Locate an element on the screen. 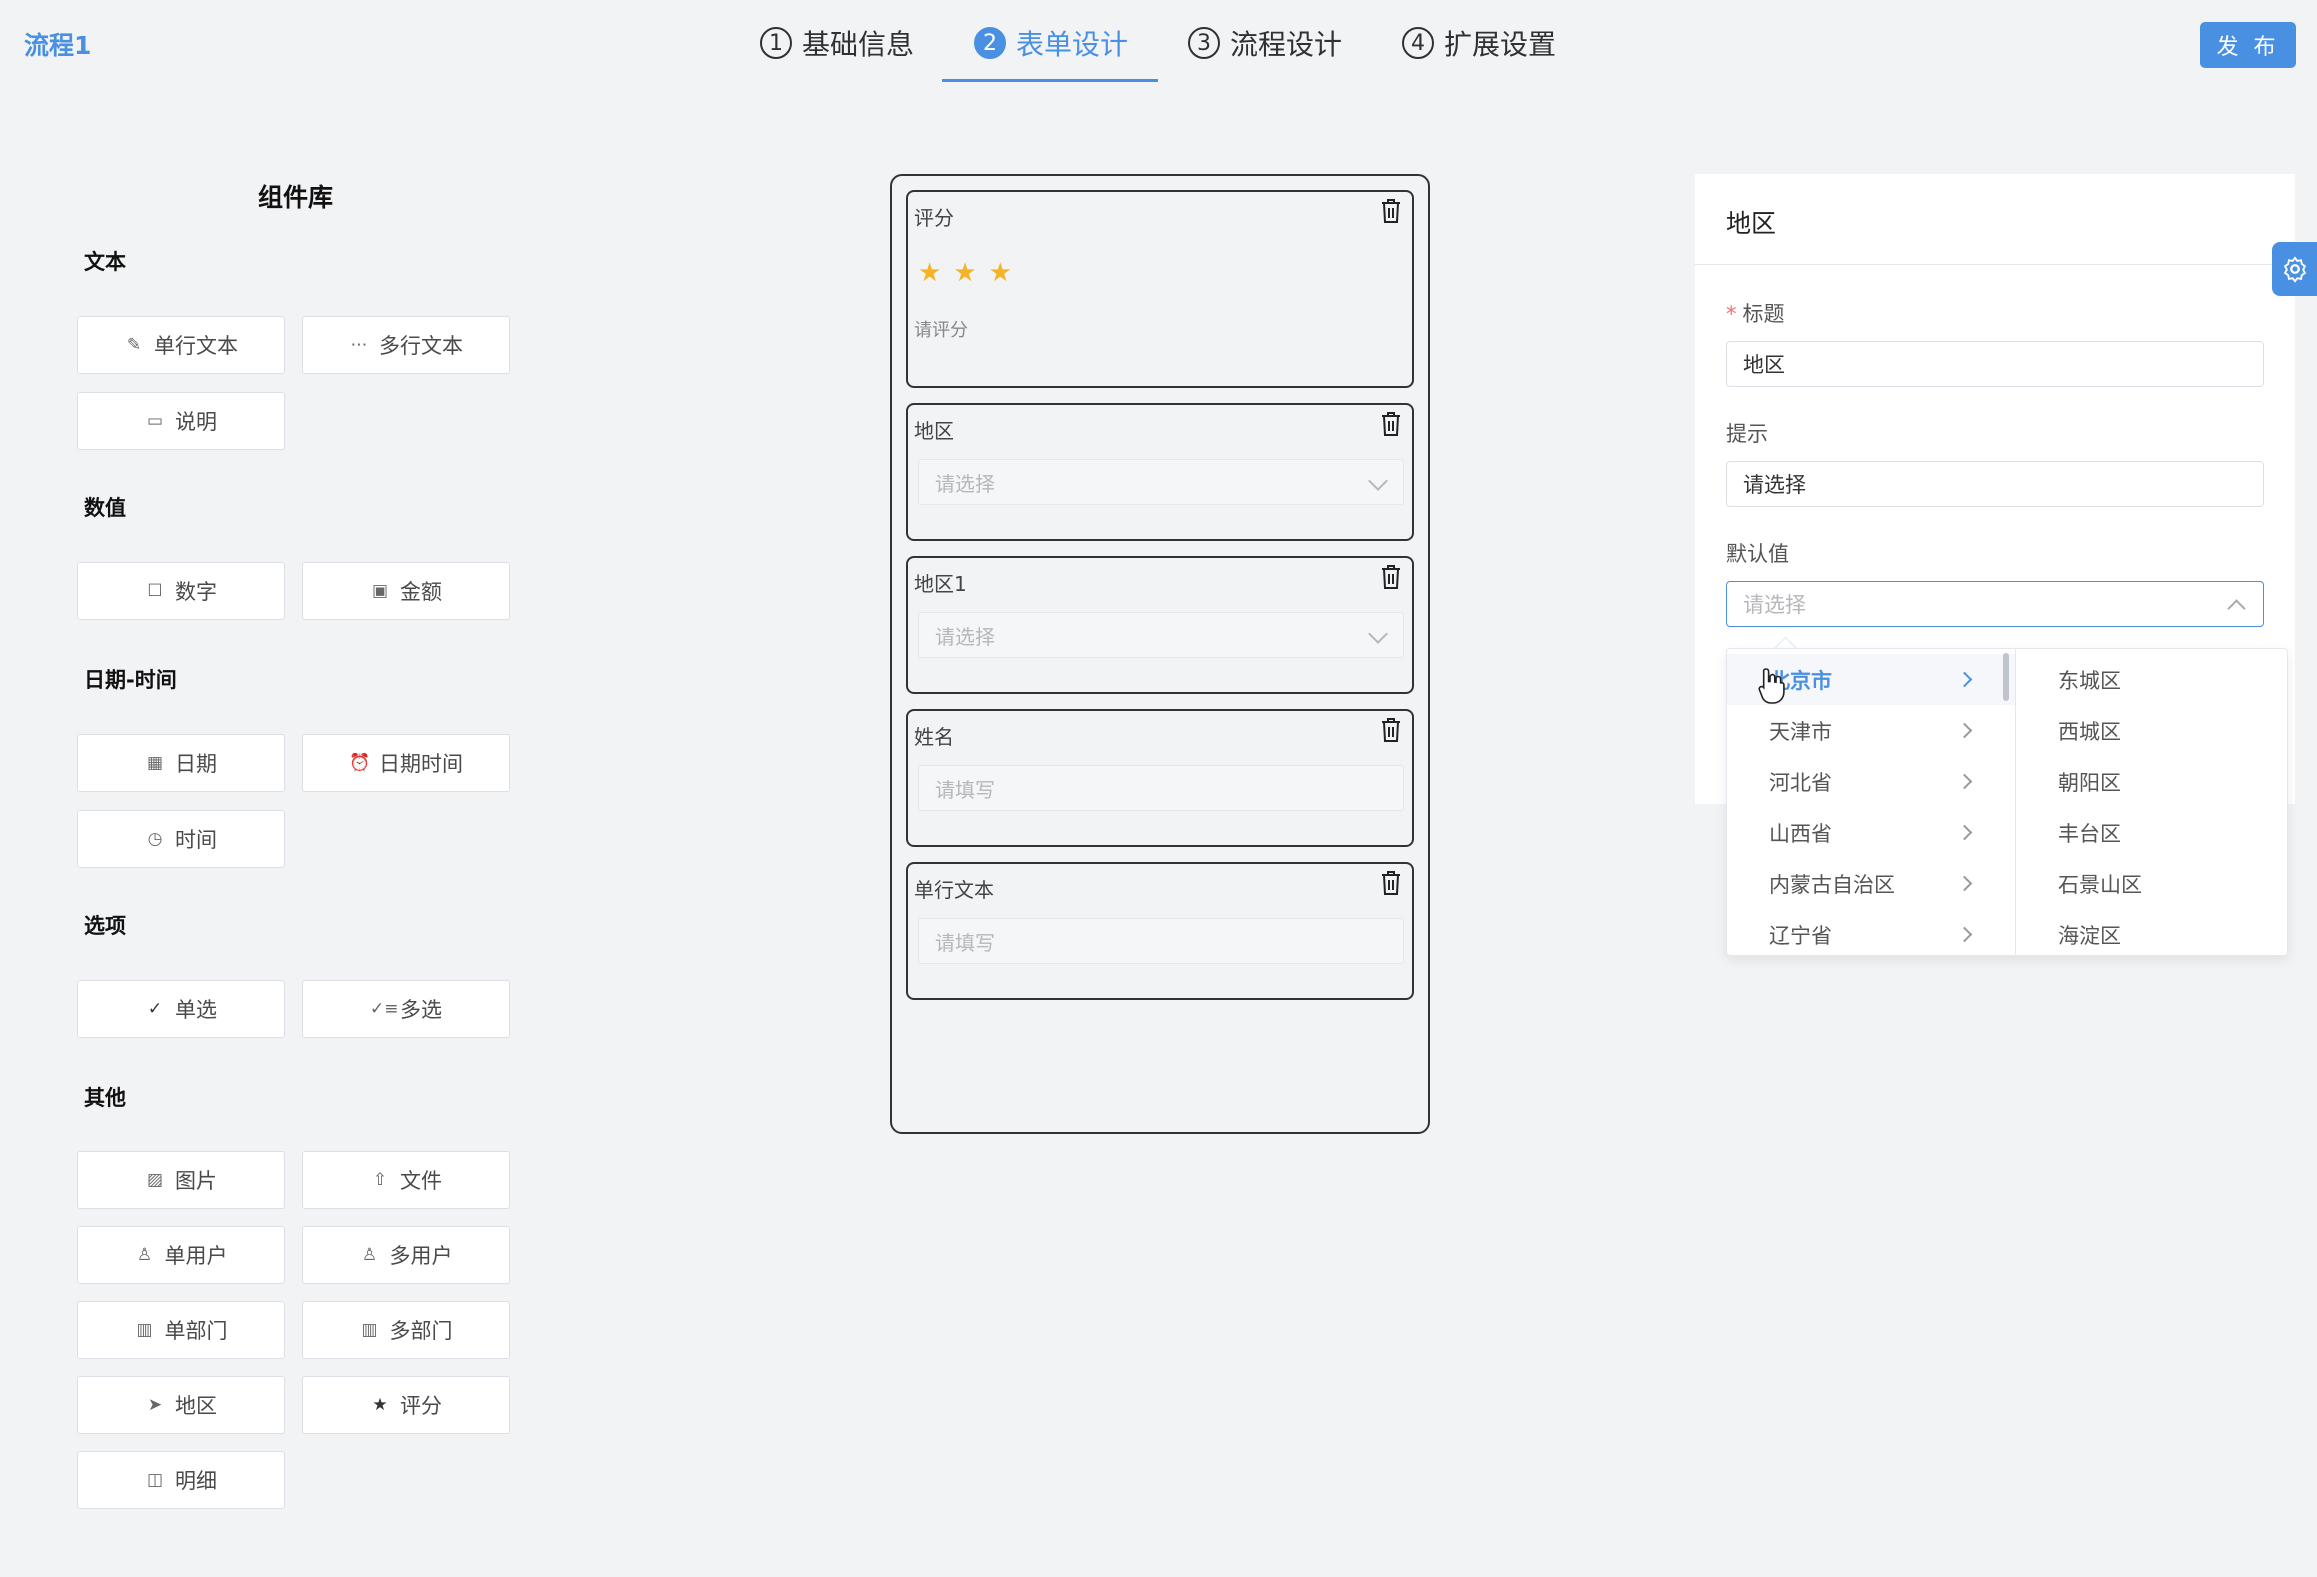 The height and width of the screenshot is (1577, 2317). option-label: 辽宁省 is located at coordinates (1800, 935).